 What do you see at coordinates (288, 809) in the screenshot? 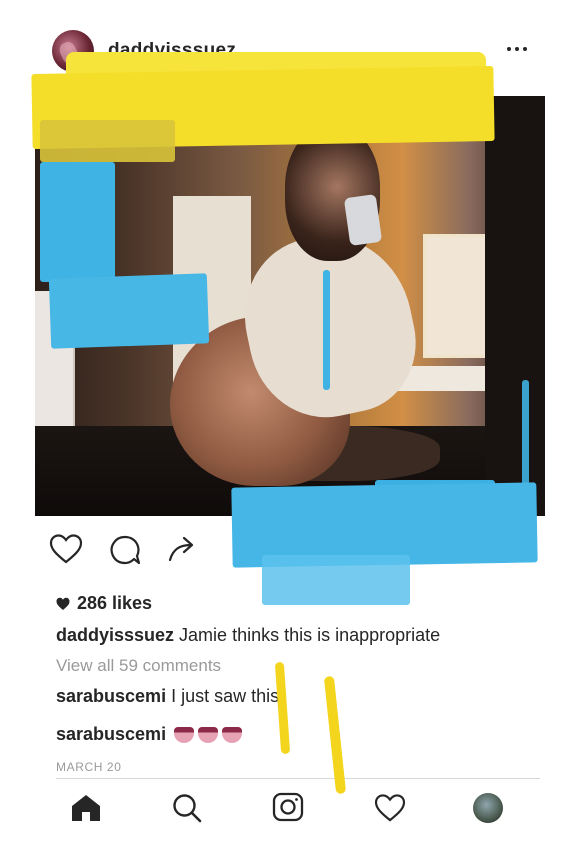
I see `camera-icon` at bounding box center [288, 809].